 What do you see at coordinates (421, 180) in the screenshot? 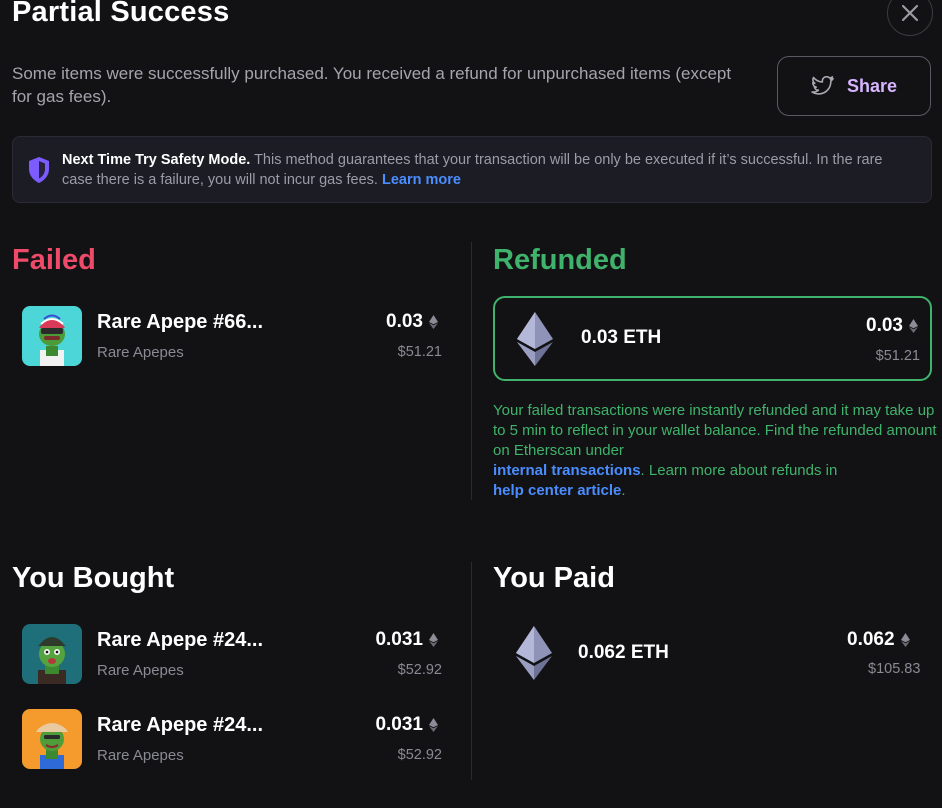
I see `learn-more-link: Learn more` at bounding box center [421, 180].